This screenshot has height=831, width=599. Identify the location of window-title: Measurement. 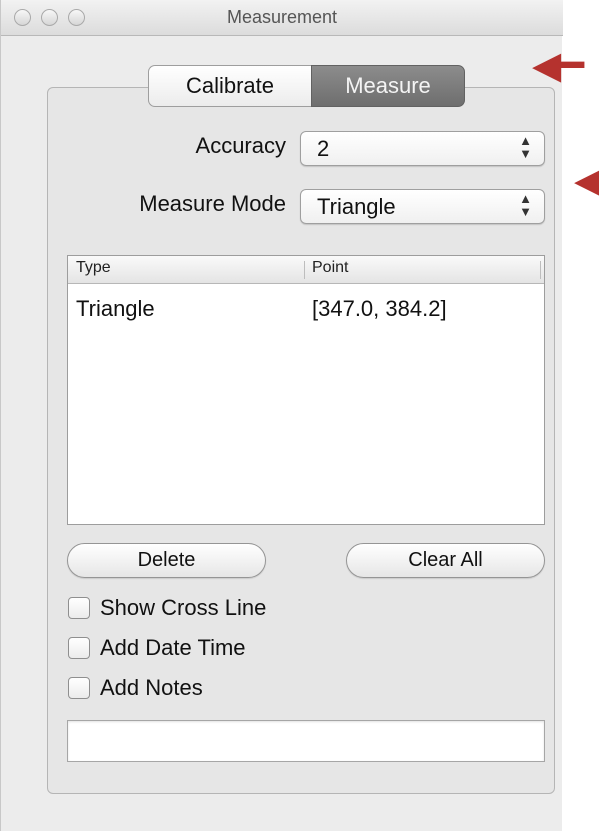
(282, 17).